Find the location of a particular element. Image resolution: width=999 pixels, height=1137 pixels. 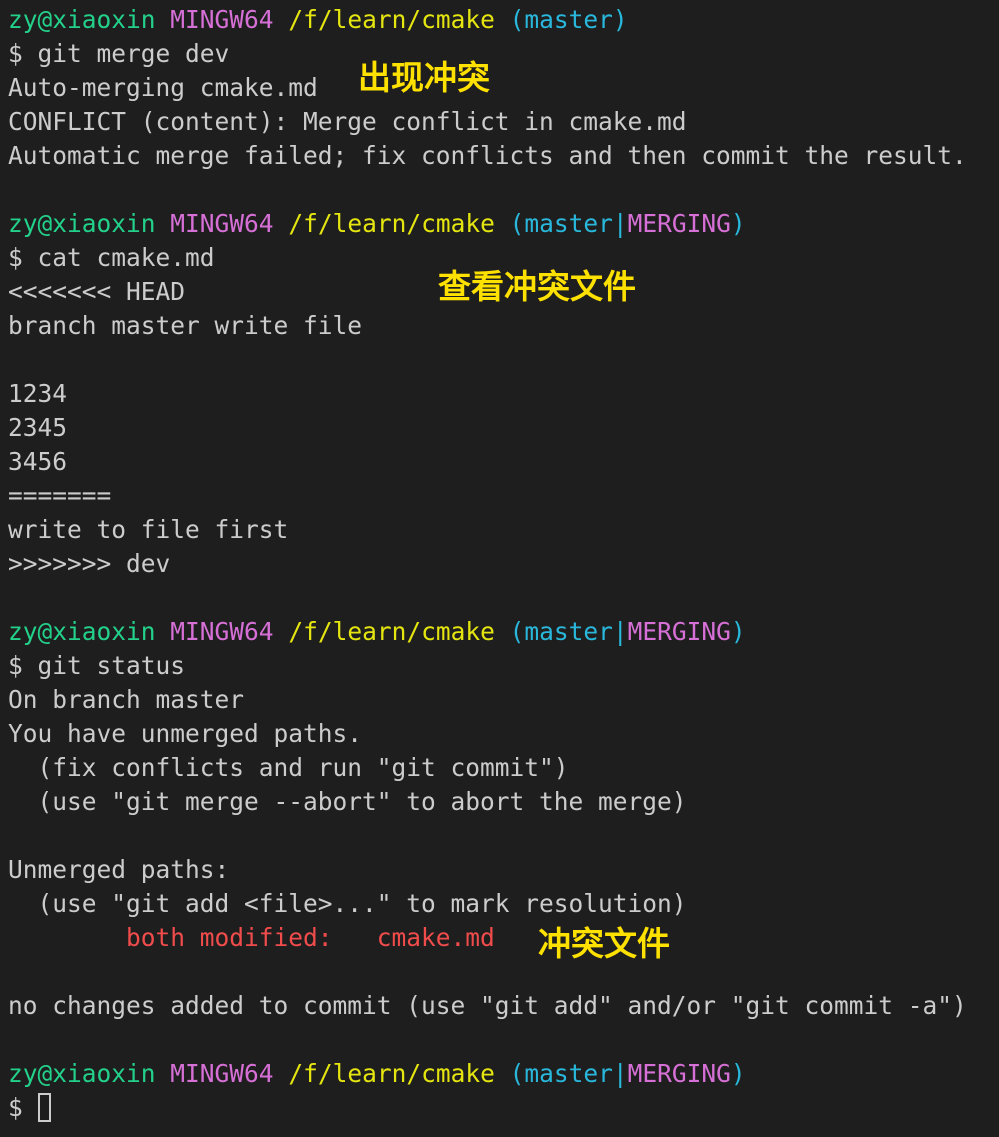

text-cursor is located at coordinates (44, 1107).